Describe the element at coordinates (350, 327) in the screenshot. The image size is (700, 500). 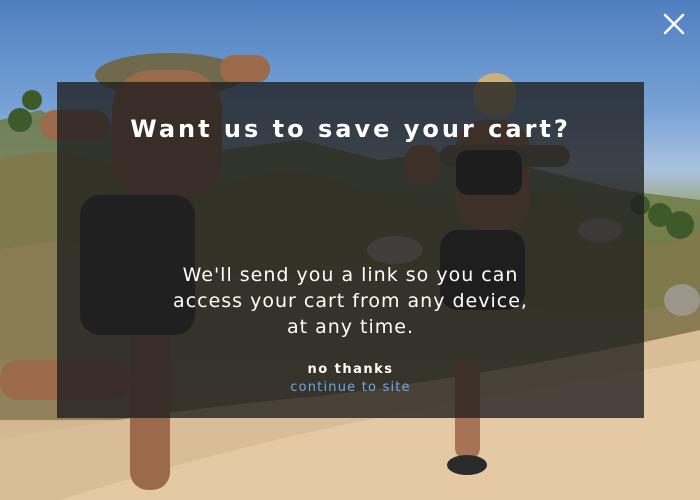
I see `modal-message-line: at any time.` at that location.